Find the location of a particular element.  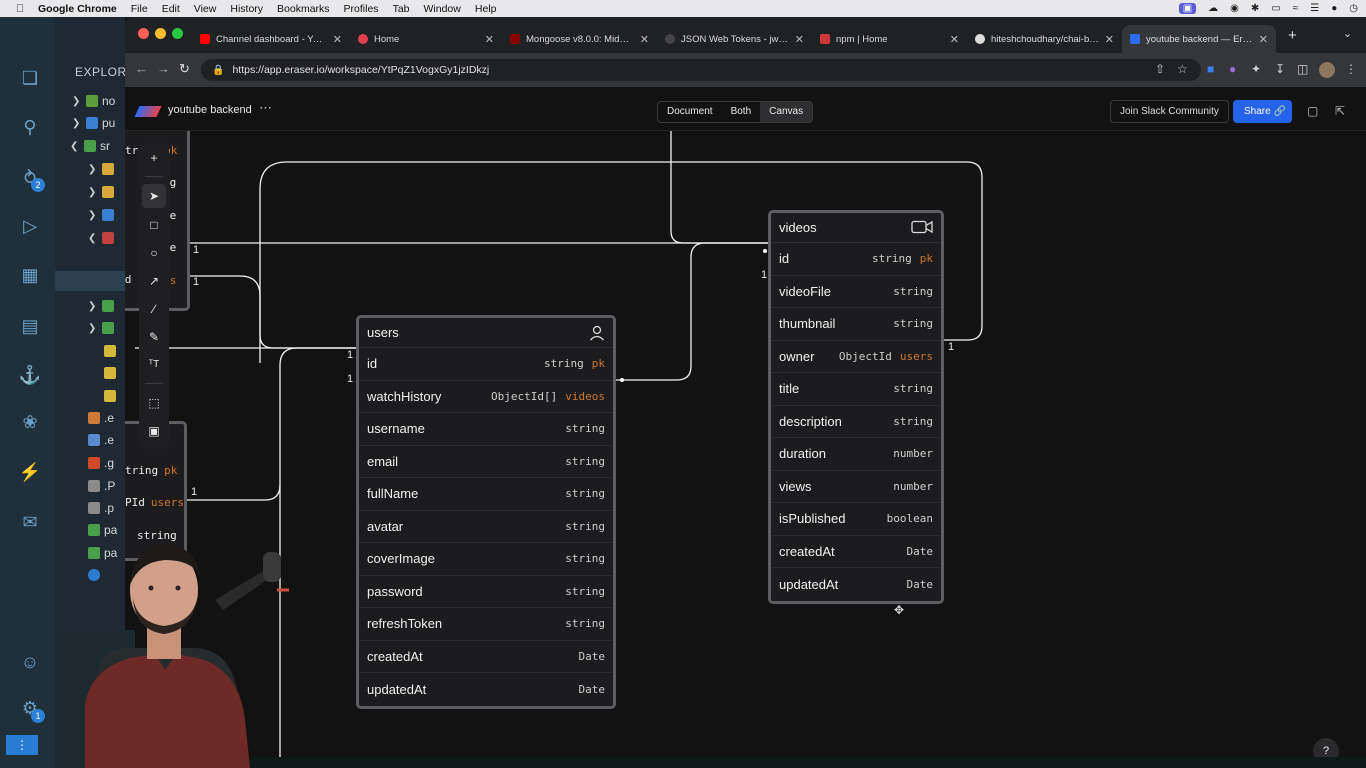

remote-explorer-icon: ▤ is located at coordinates (30, 326).